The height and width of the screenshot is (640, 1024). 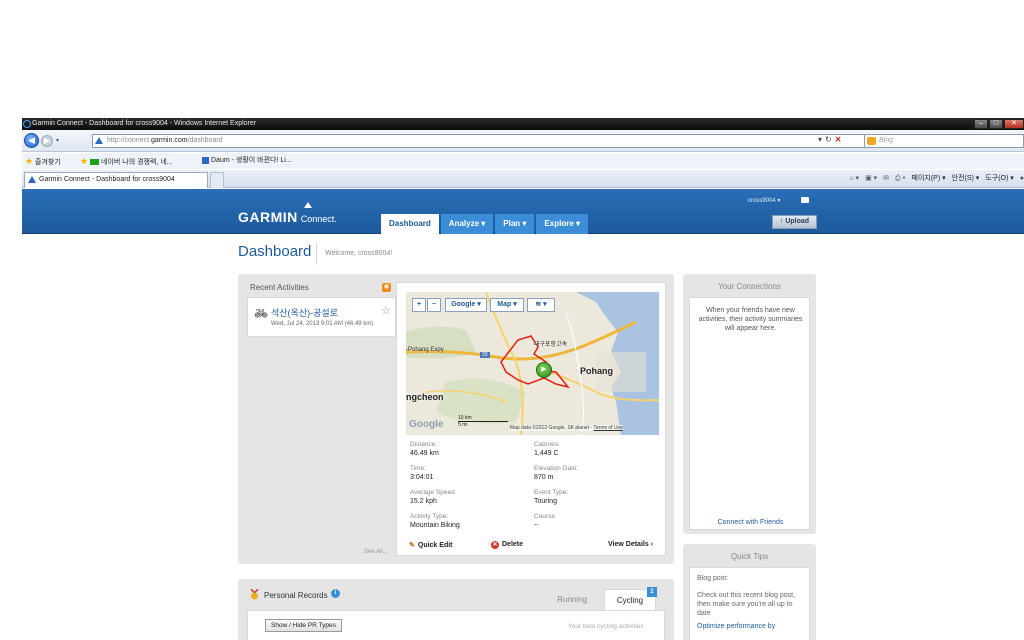 I want to click on tab-title: Garmin Connect - Dashboard for cross9004, so click(x=107, y=179).